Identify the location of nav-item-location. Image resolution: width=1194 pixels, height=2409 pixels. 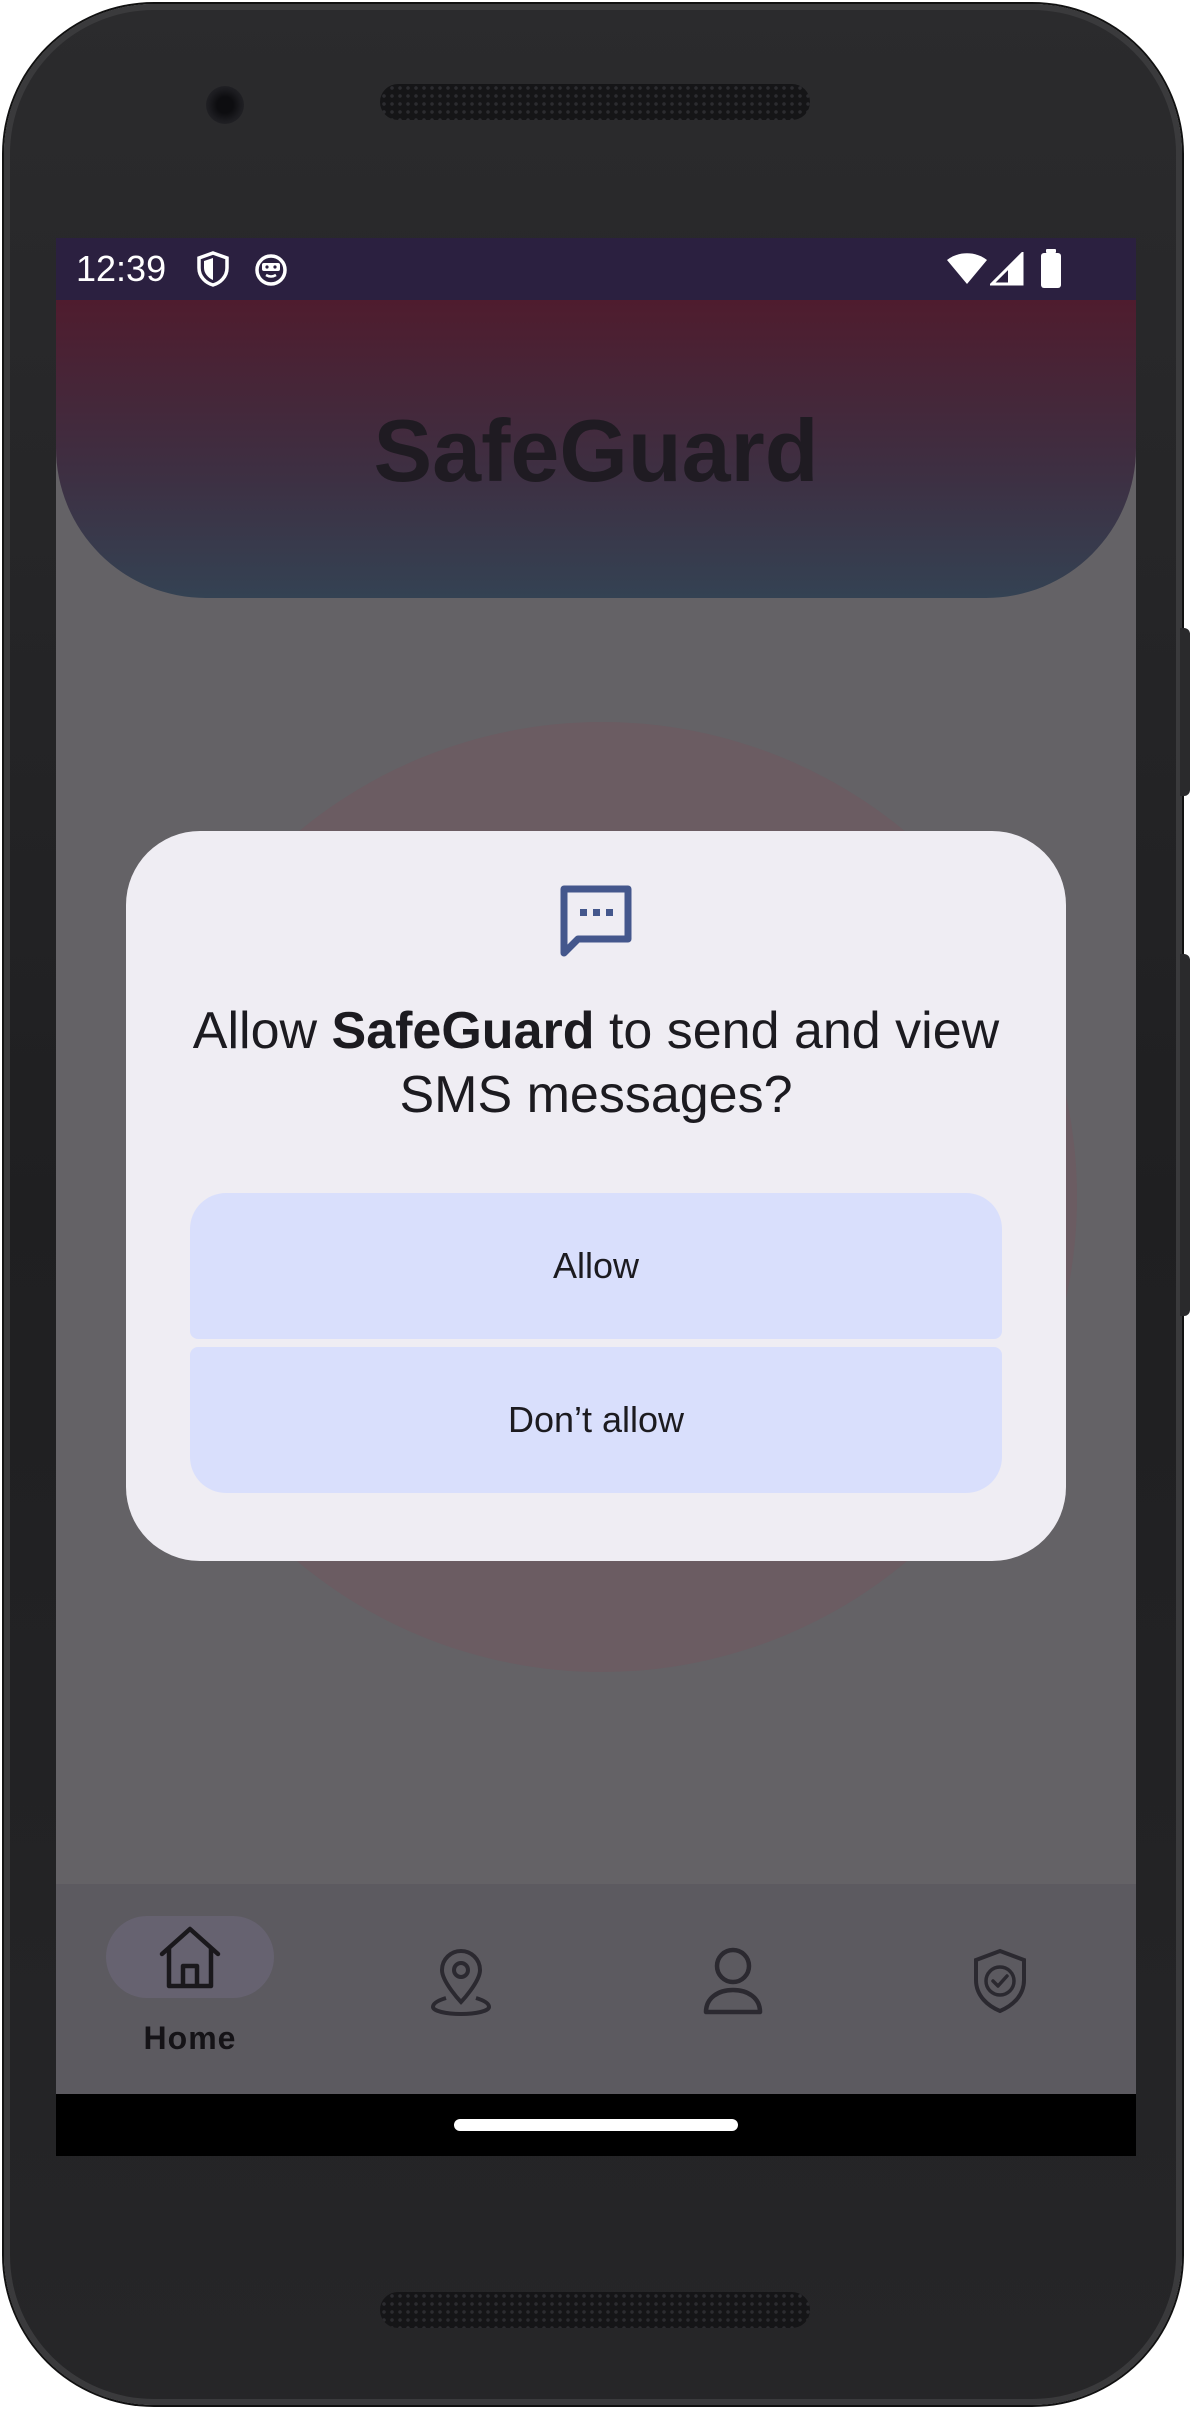
(460, 1989).